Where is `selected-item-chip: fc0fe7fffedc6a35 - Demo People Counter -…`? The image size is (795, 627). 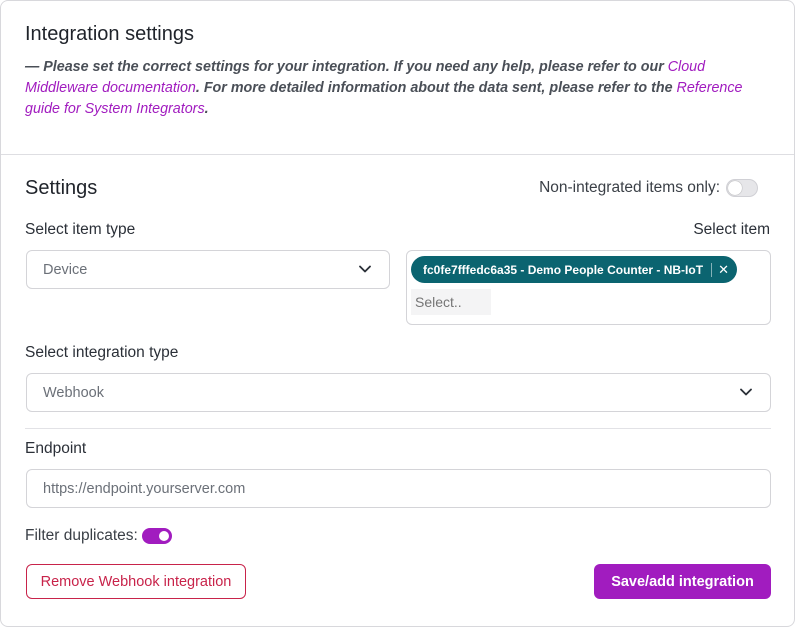
selected-item-chip: fc0fe7fffedc6a35 - Demo People Counter -… is located at coordinates (574, 269).